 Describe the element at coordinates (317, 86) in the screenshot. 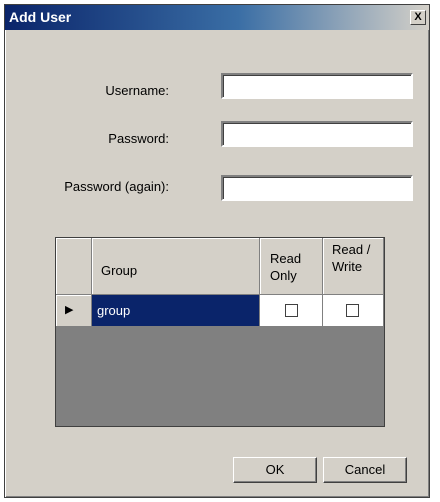

I see `username-field` at that location.